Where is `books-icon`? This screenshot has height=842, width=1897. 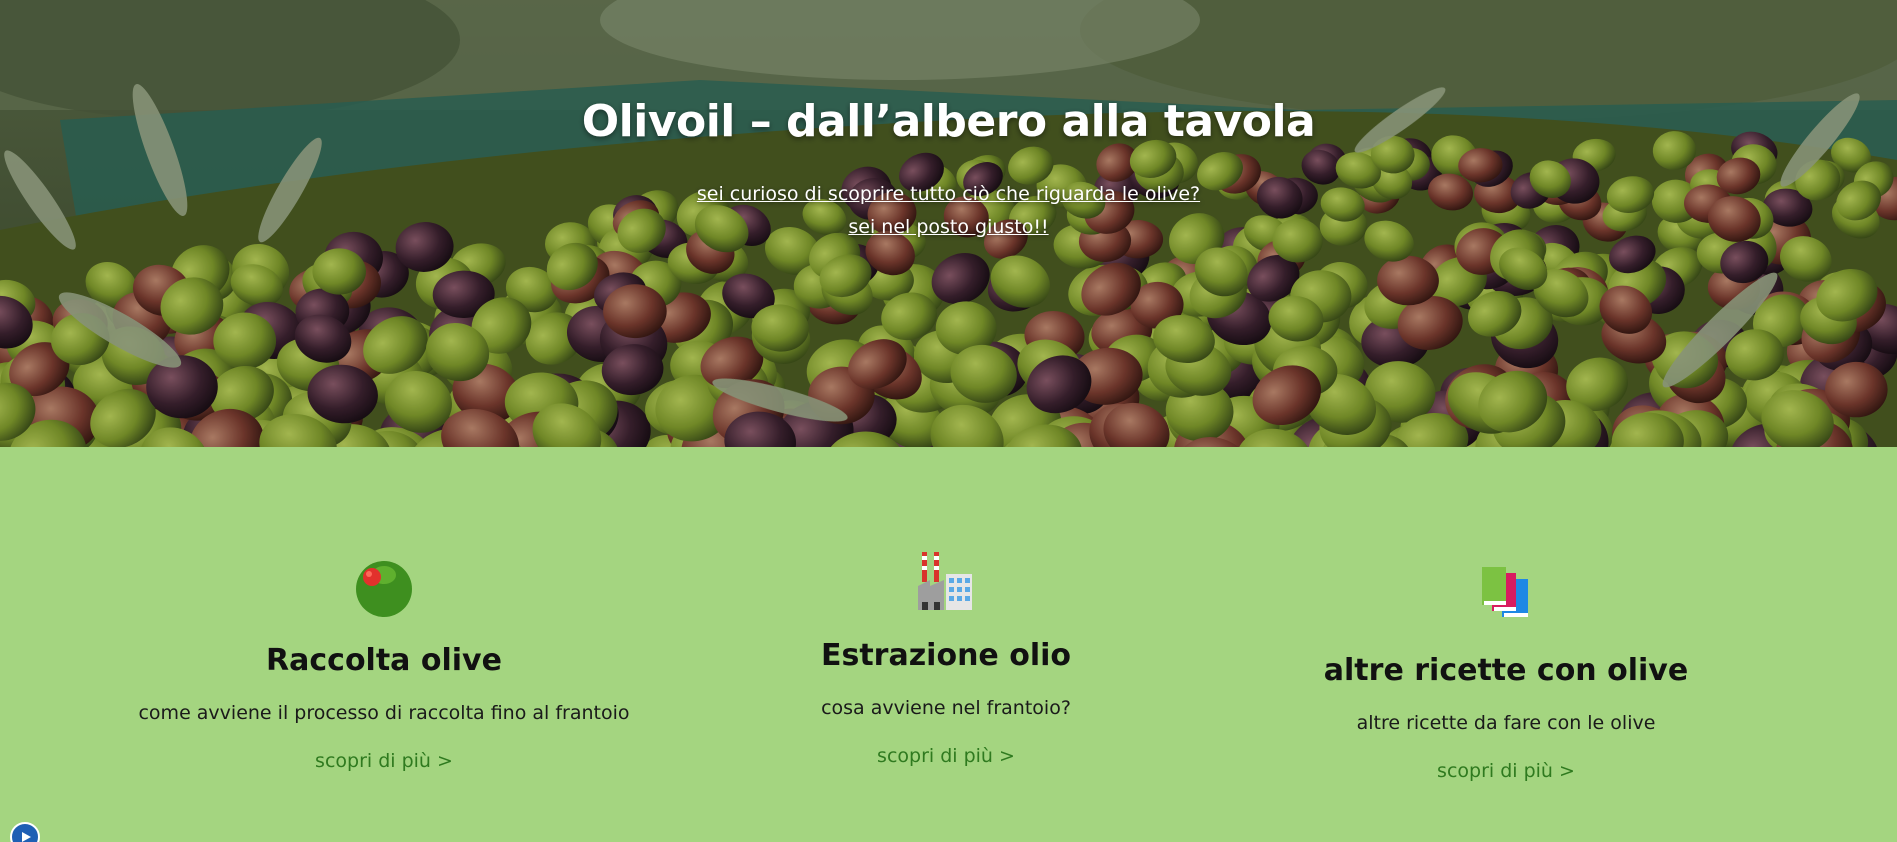
books-icon is located at coordinates (1505, 592).